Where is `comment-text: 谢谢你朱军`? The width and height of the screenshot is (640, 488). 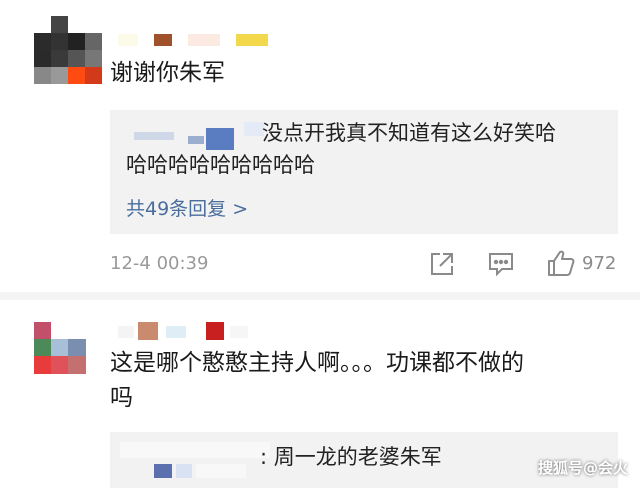 comment-text: 谢谢你朱军 is located at coordinates (167, 73).